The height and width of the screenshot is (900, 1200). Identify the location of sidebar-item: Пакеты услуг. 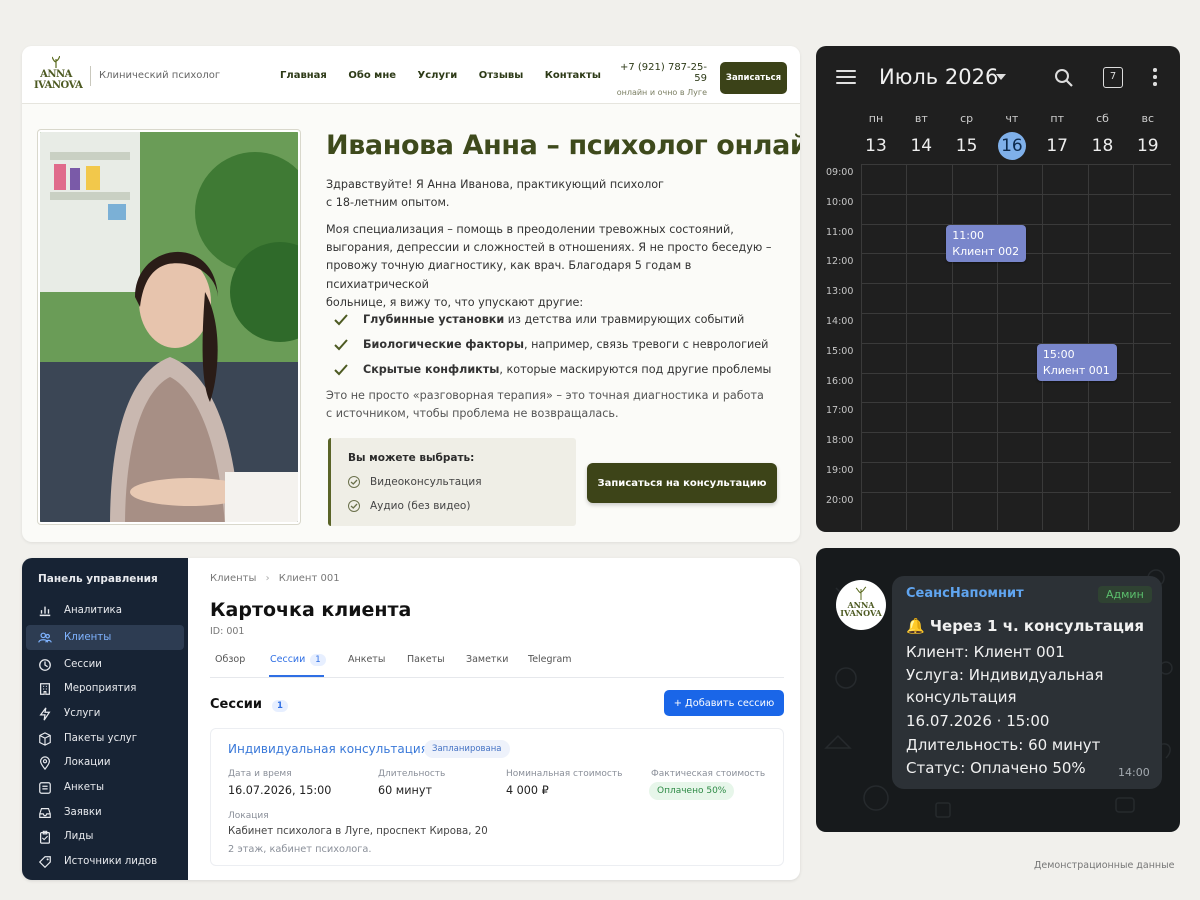
(105, 738).